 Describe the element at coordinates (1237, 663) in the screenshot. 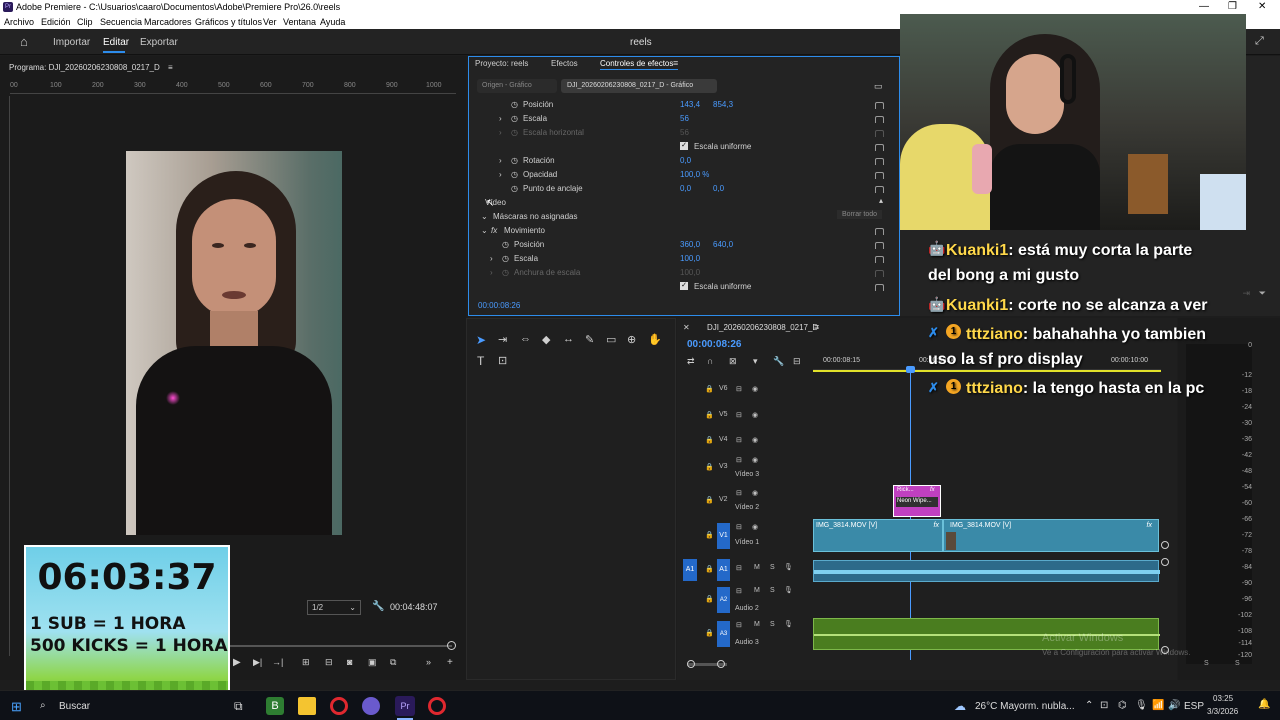

I see `solo-right: S` at that location.